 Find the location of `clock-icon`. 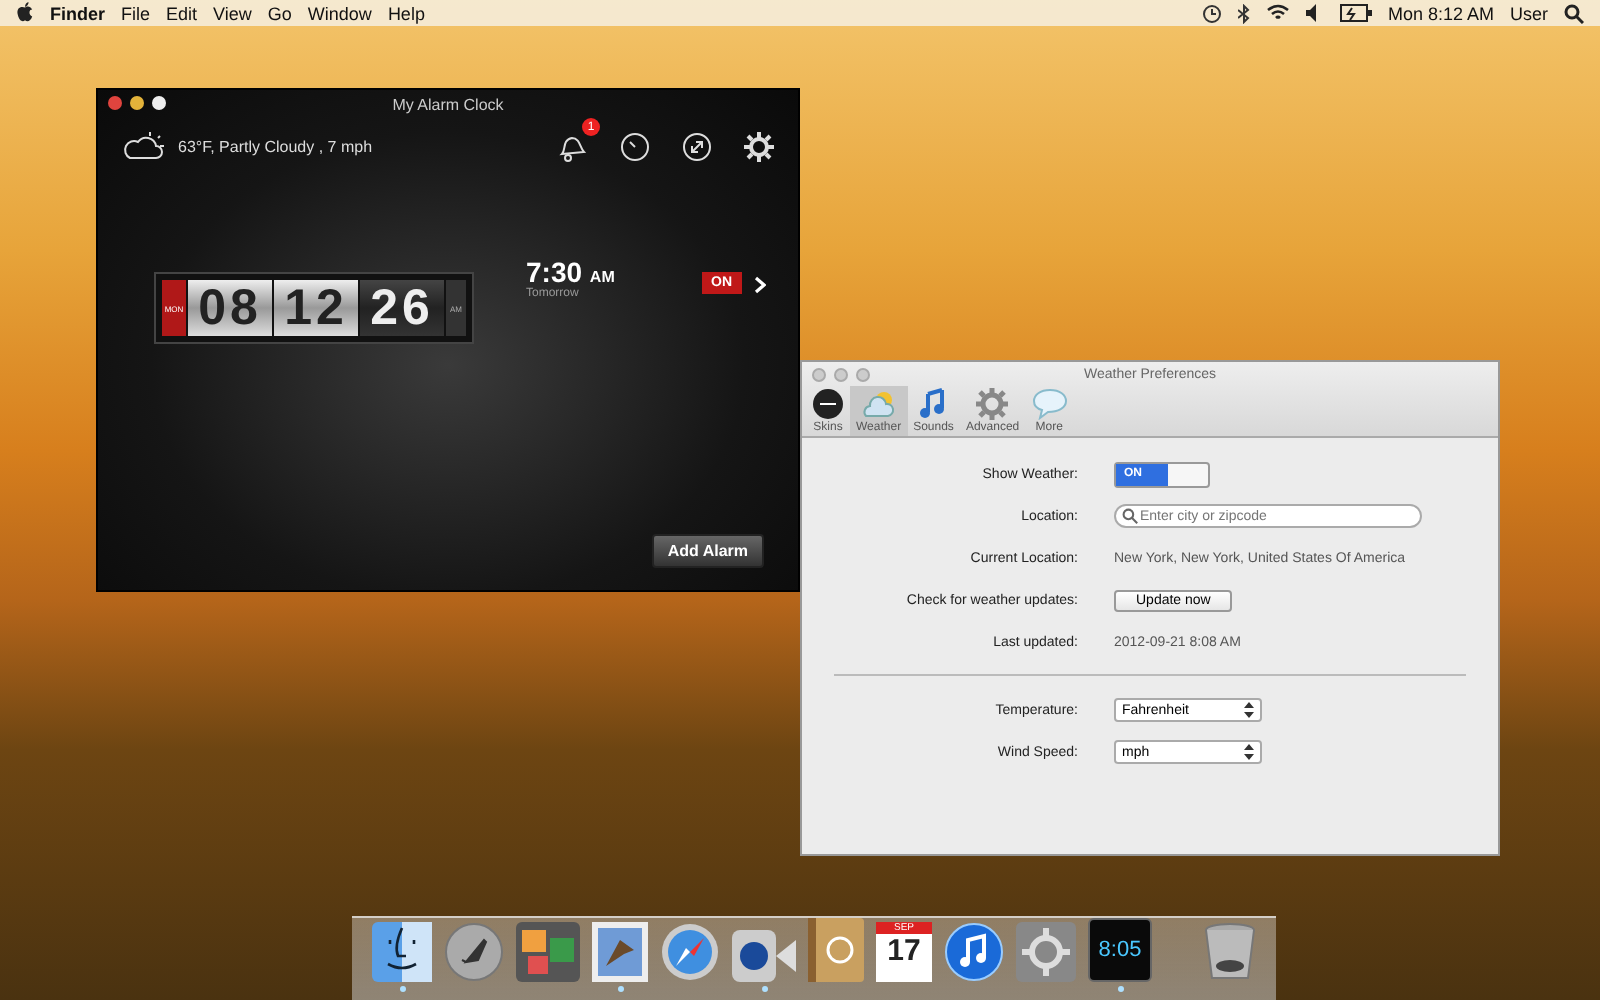

clock-icon is located at coordinates (1211, 13).